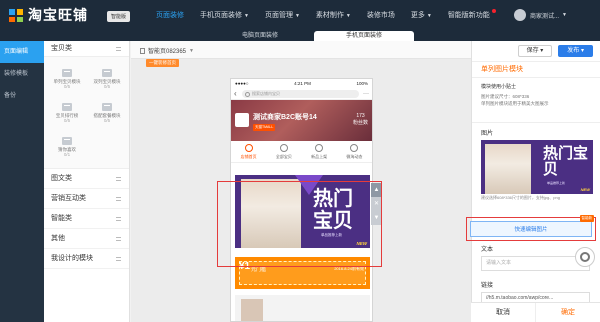 The height and width of the screenshot is (322, 600). Describe the element at coordinates (260, 36) in the screenshot. I see `tab-pc-decoration: 电脑页面装修` at that location.